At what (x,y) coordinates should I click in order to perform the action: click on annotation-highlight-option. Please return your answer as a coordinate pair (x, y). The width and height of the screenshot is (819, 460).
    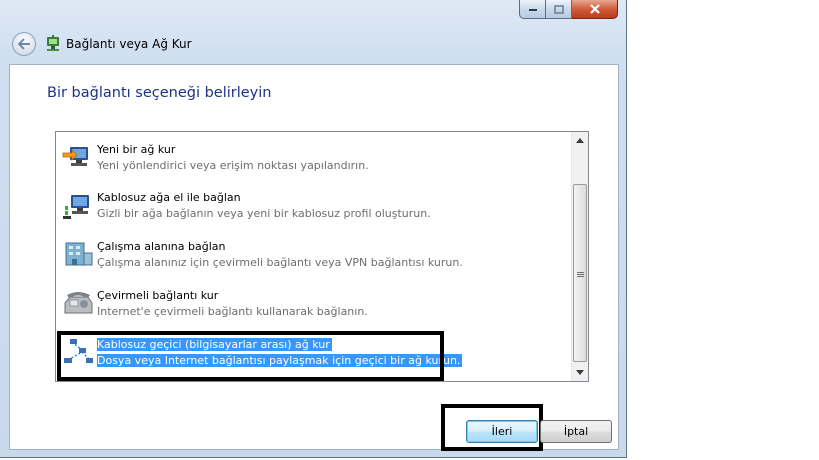
    Looking at the image, I should click on (250, 356).